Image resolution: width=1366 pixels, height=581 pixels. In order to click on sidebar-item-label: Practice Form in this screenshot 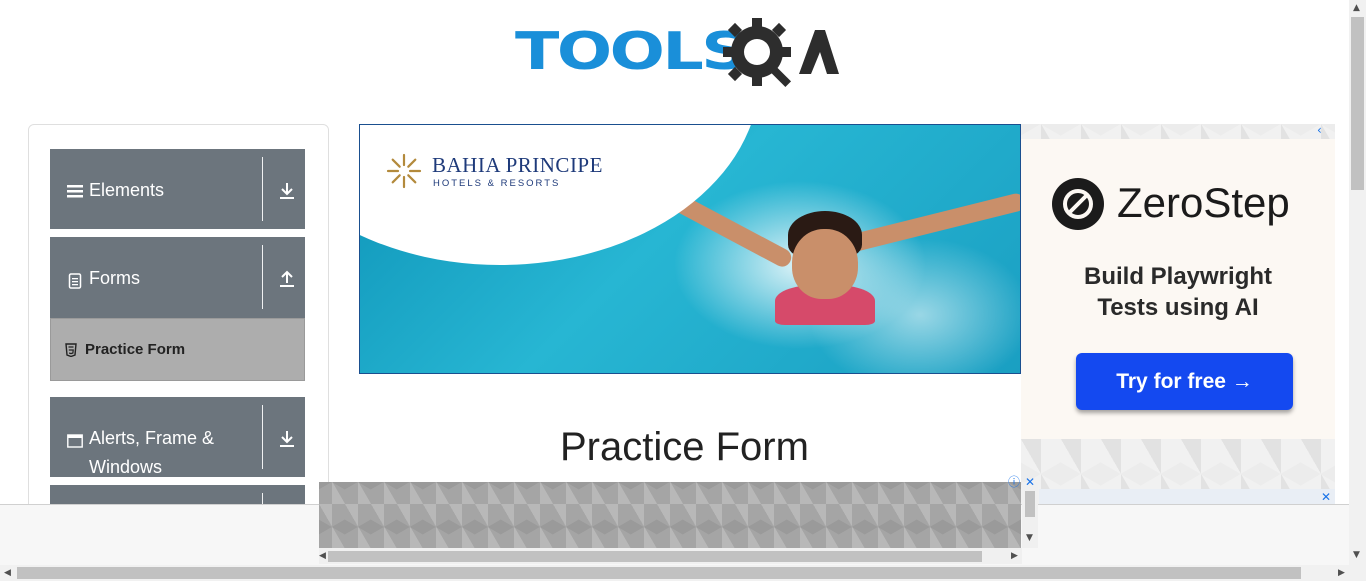, I will do `click(135, 349)`.